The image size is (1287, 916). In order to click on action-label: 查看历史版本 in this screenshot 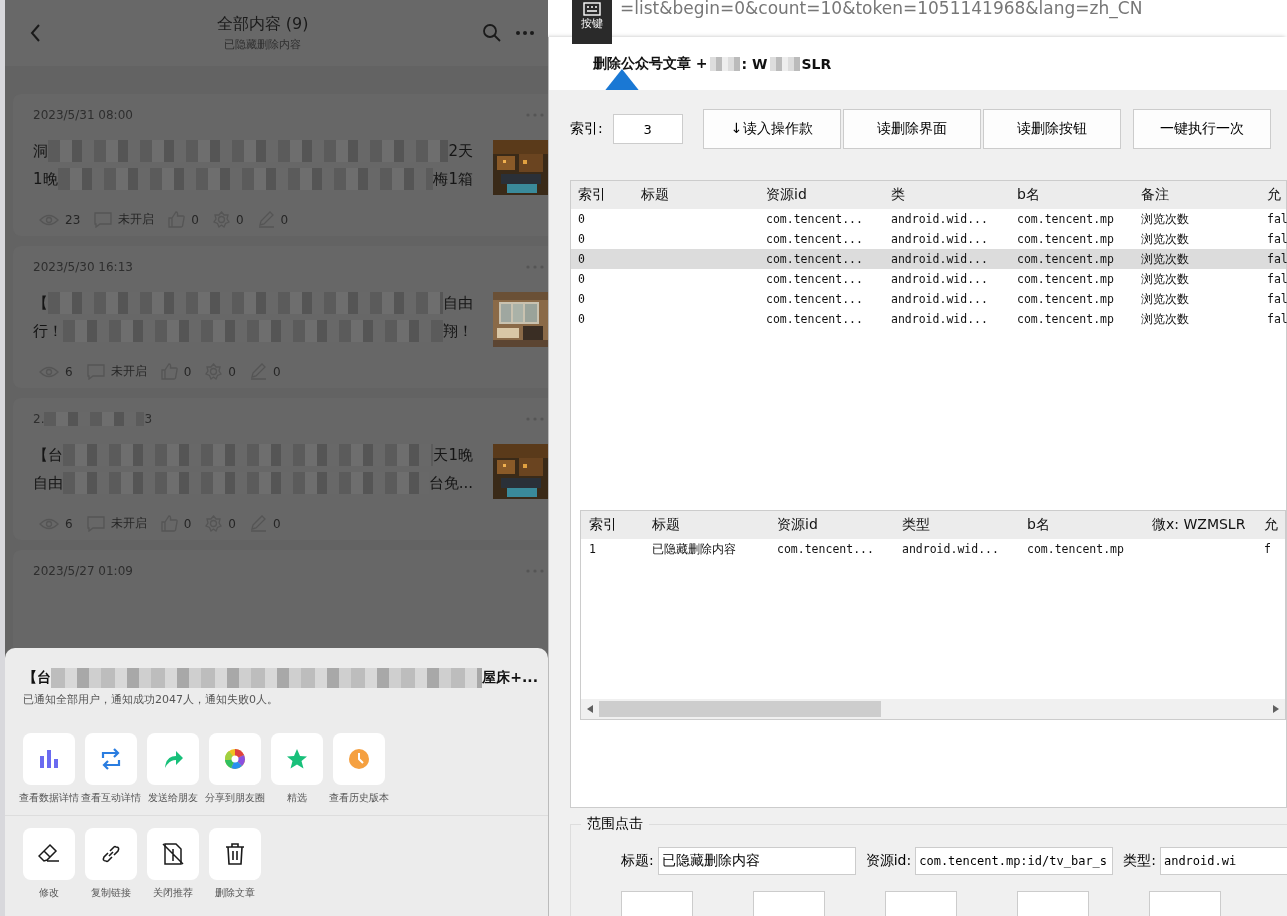, I will do `click(359, 798)`.